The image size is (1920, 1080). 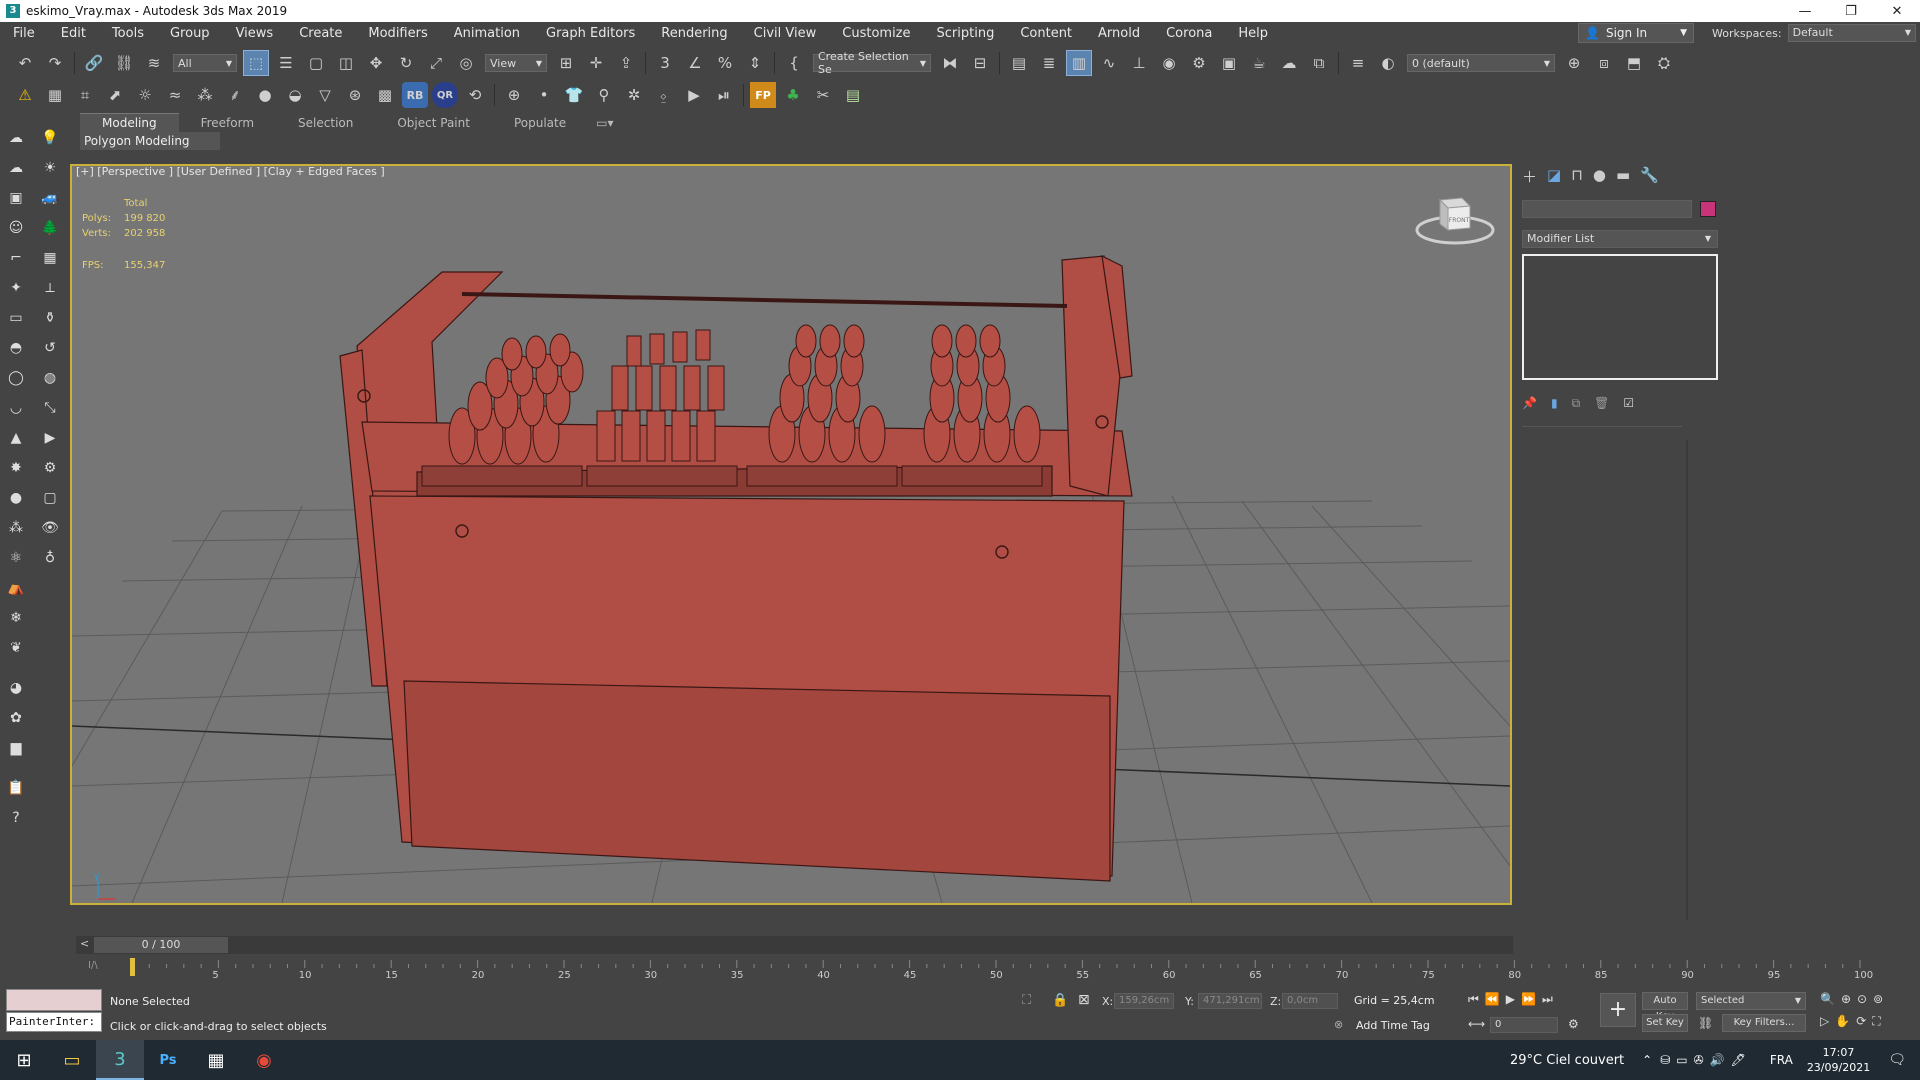 What do you see at coordinates (980, 63) in the screenshot?
I see `align-icon: ⊟` at bounding box center [980, 63].